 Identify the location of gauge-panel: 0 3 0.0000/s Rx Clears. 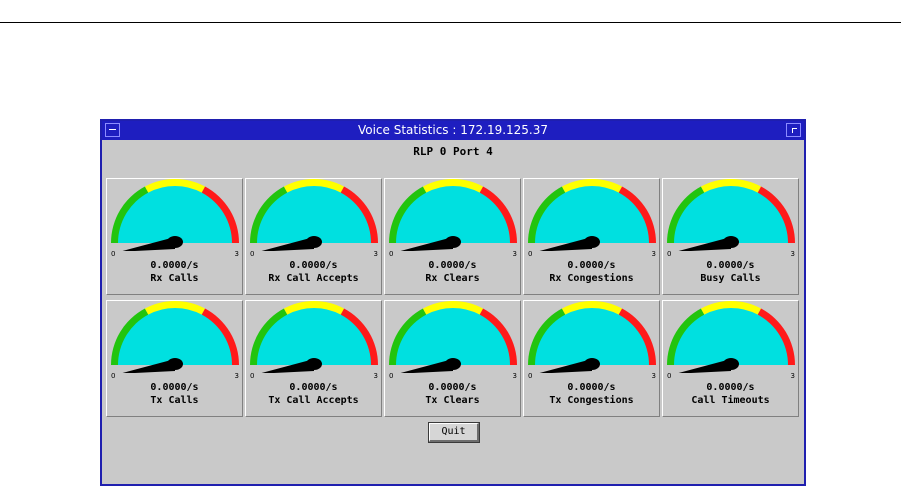
(452, 236).